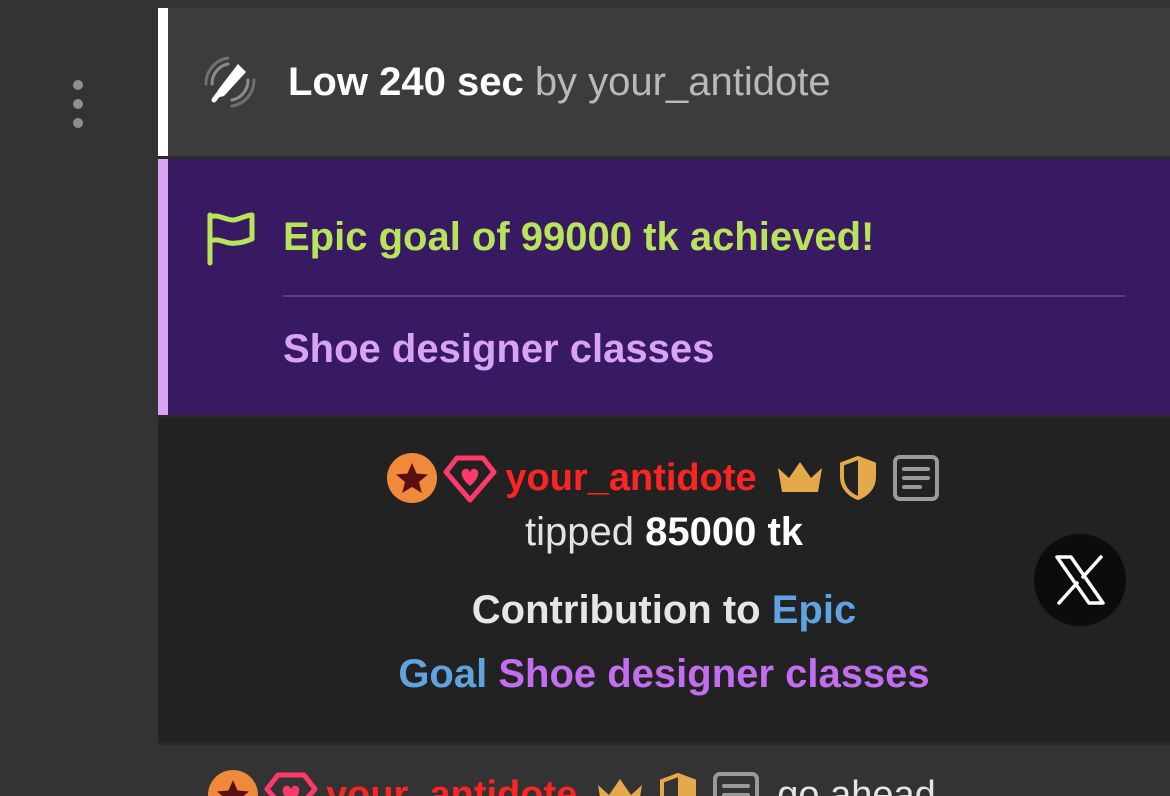  I want to click on x-logo-icon, so click(1080, 580).